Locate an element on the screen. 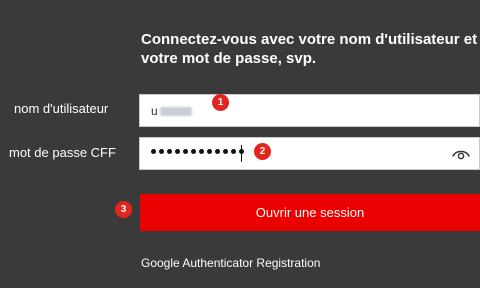 The width and height of the screenshot is (480, 288). text-caret is located at coordinates (241, 153).